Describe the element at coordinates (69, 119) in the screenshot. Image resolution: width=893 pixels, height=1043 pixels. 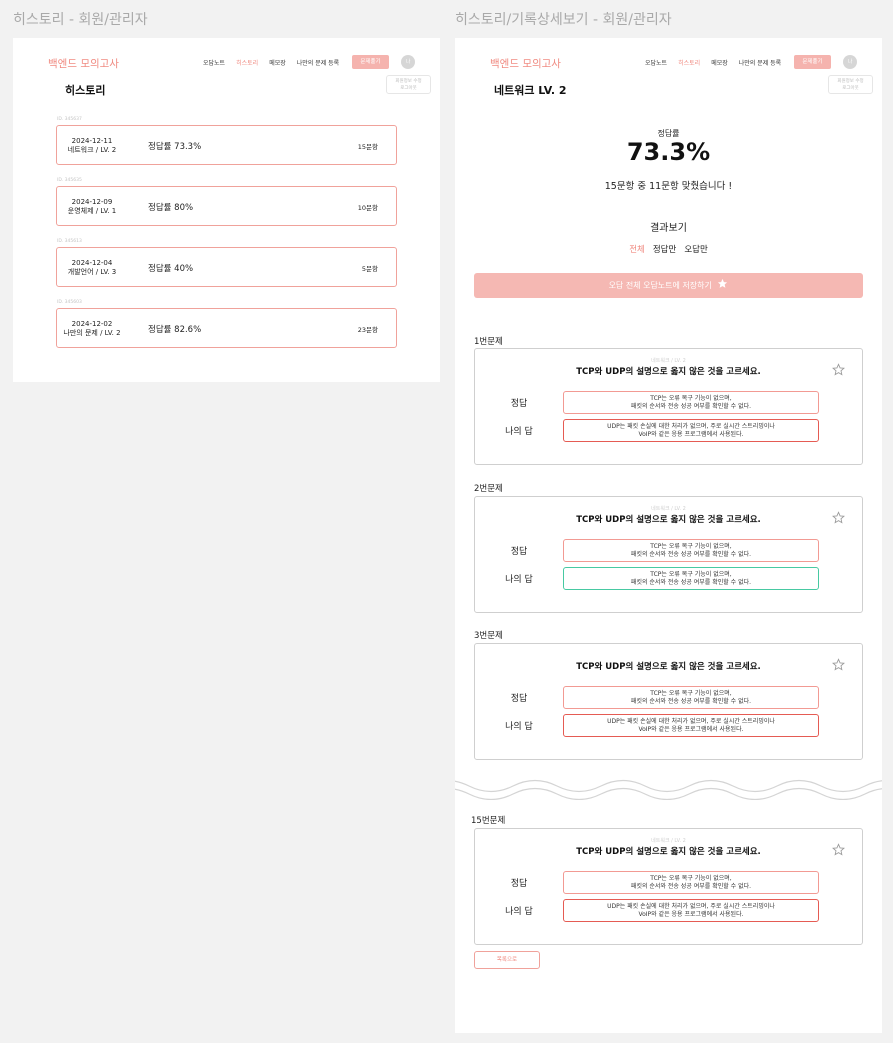
I see `history-id: ID. 345637` at that location.